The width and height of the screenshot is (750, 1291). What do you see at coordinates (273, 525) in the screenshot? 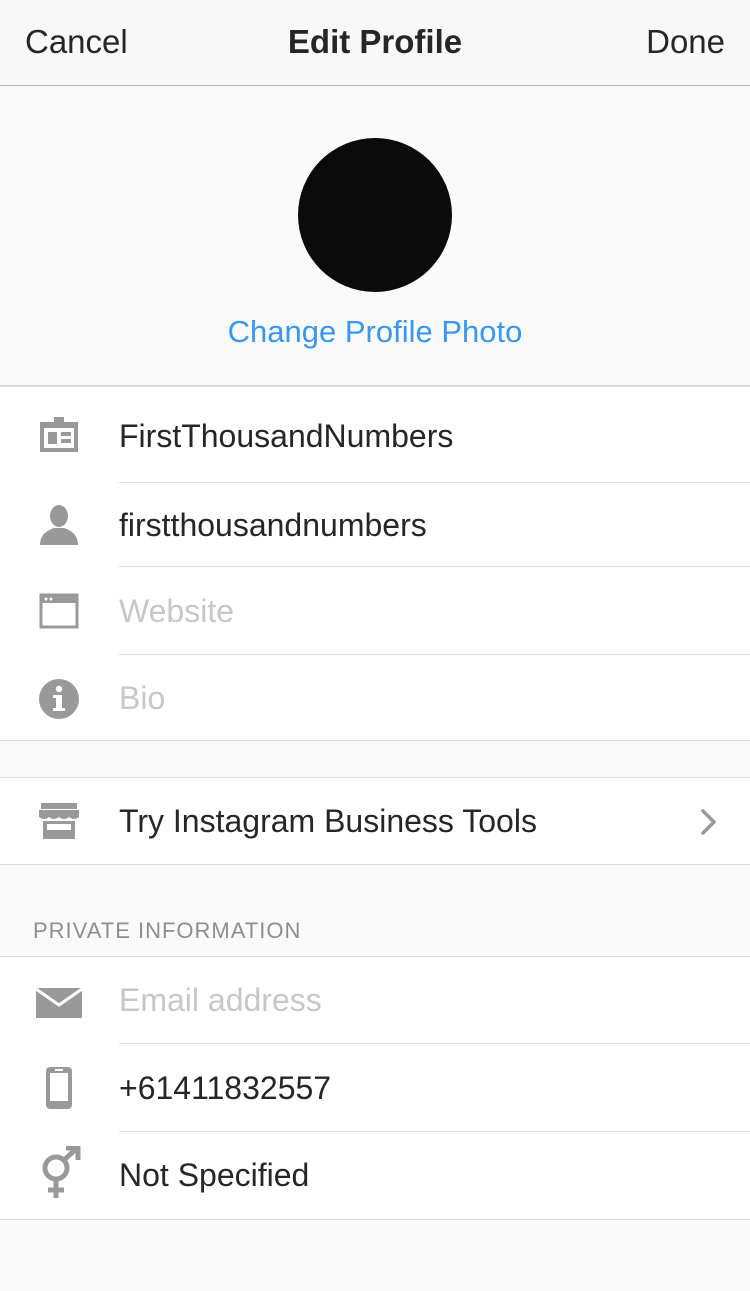
I see `username-value: firstthousandnumbers` at bounding box center [273, 525].